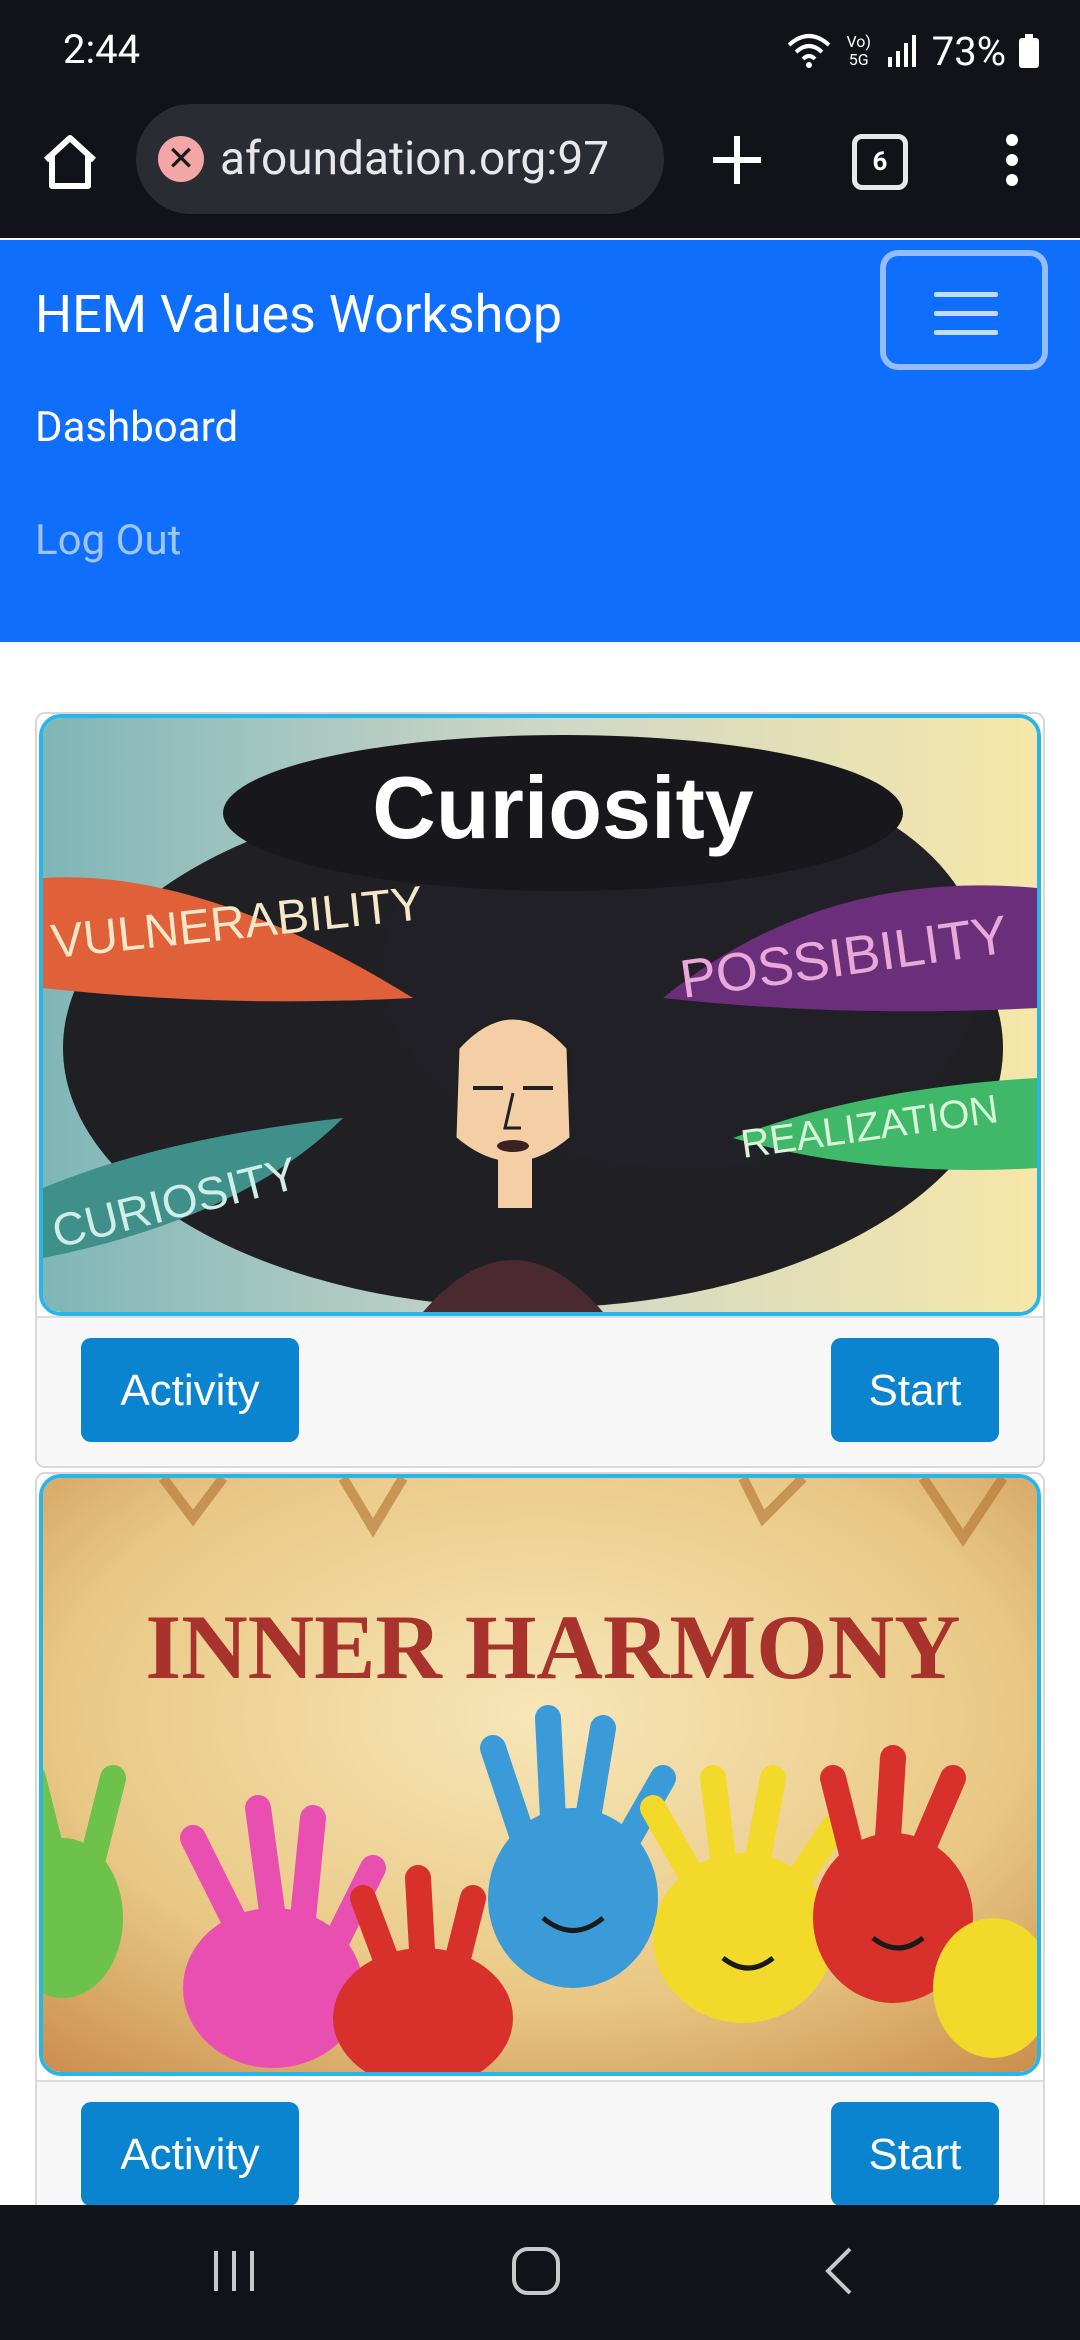  What do you see at coordinates (552, 1647) in the screenshot?
I see `inner-harmony-image-title: INNER HARMONY` at bounding box center [552, 1647].